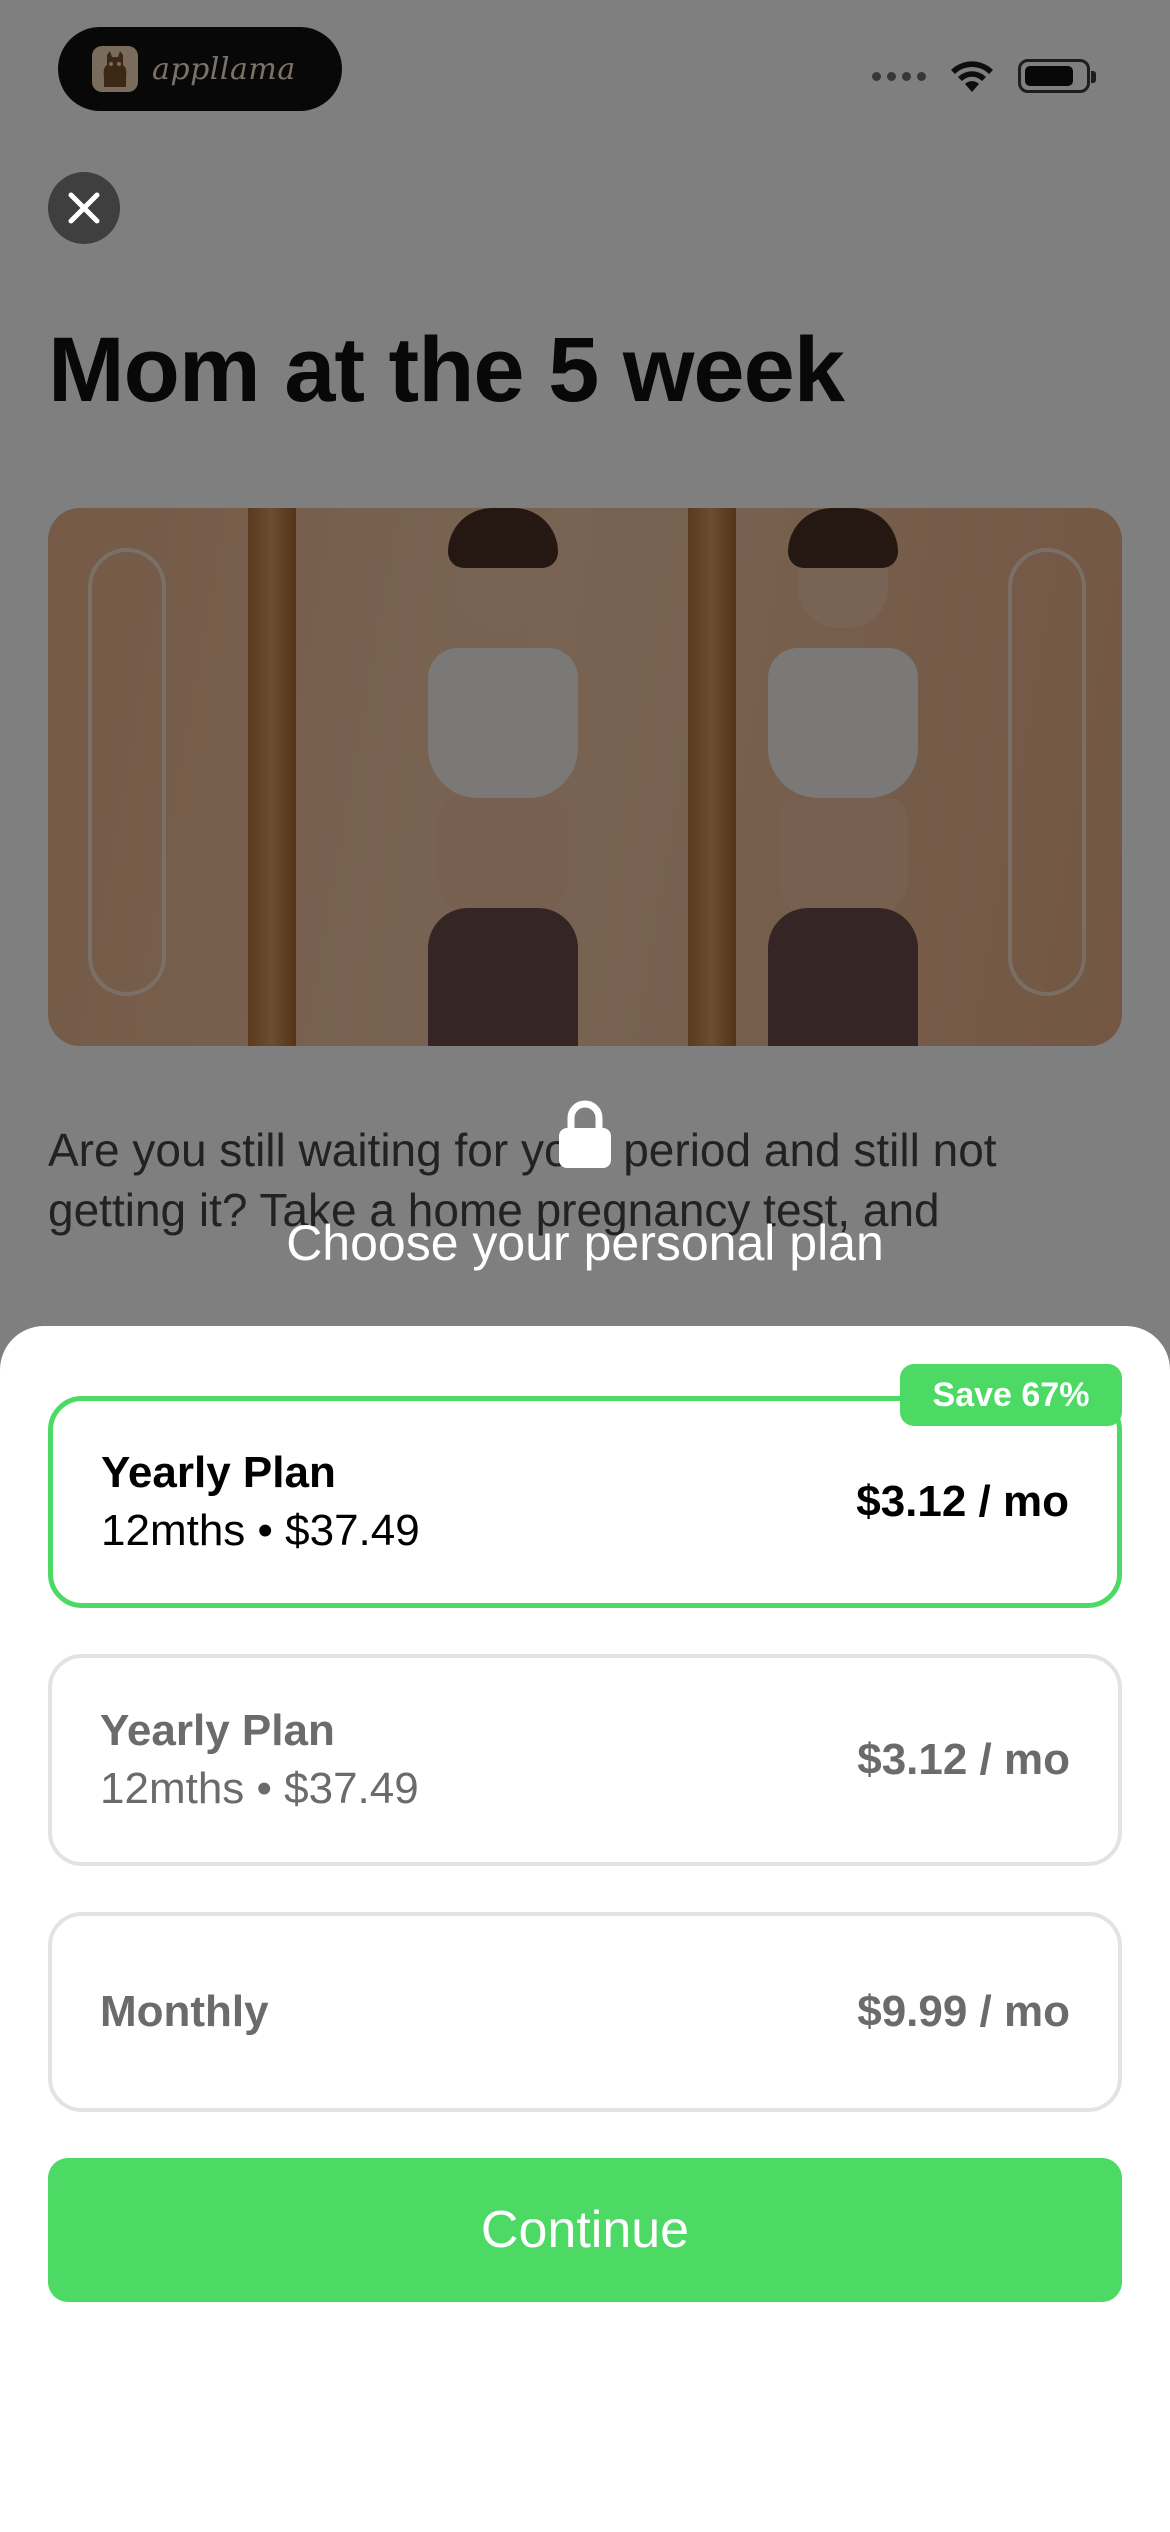 The width and height of the screenshot is (1170, 2532). I want to click on plan-option-yearly-selected: Yearly Plan 12mths • $37.49 $3.12 / mo, so click(585, 1502).